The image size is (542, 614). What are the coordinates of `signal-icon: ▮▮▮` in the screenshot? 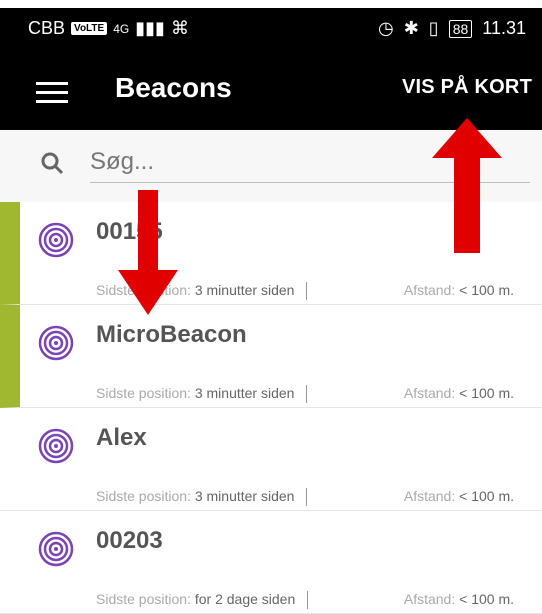 It's located at (150, 28).